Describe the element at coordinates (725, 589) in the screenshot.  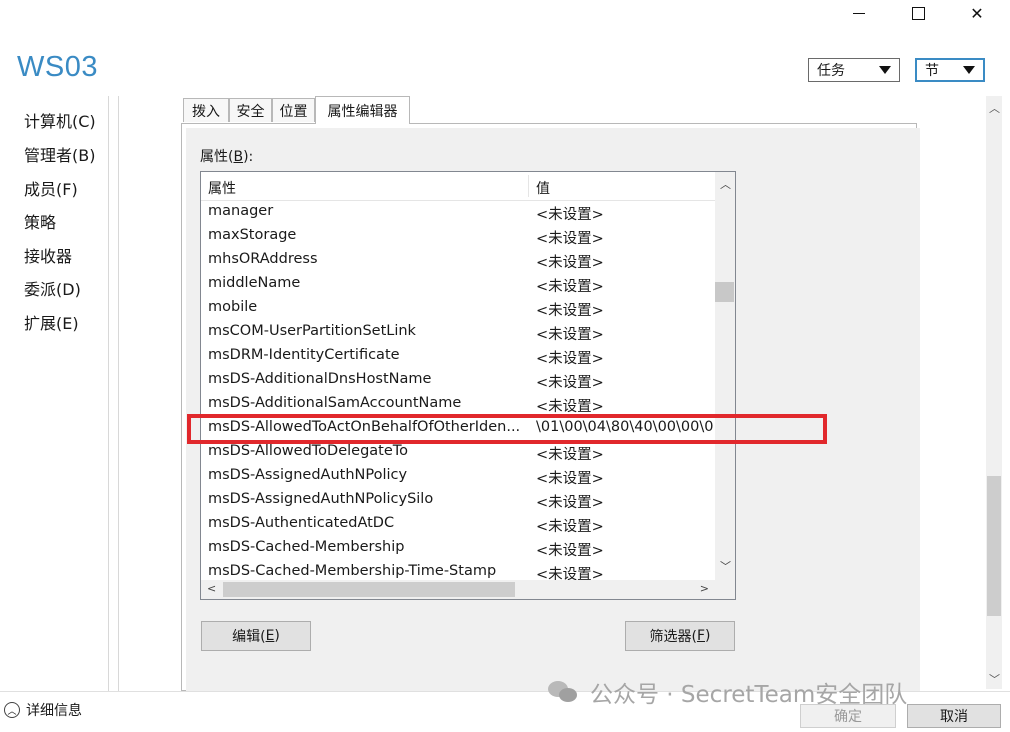
I see `scrollbar-corner` at that location.